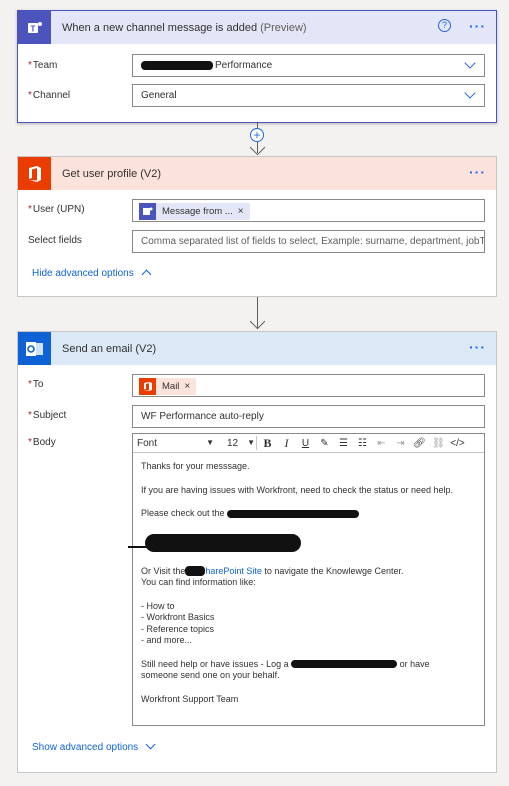  I want to click on outlook-icon, so click(34, 348).